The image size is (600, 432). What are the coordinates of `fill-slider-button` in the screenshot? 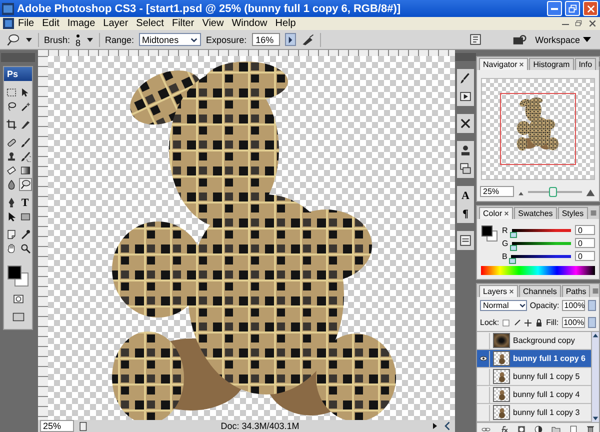 It's located at (592, 322).